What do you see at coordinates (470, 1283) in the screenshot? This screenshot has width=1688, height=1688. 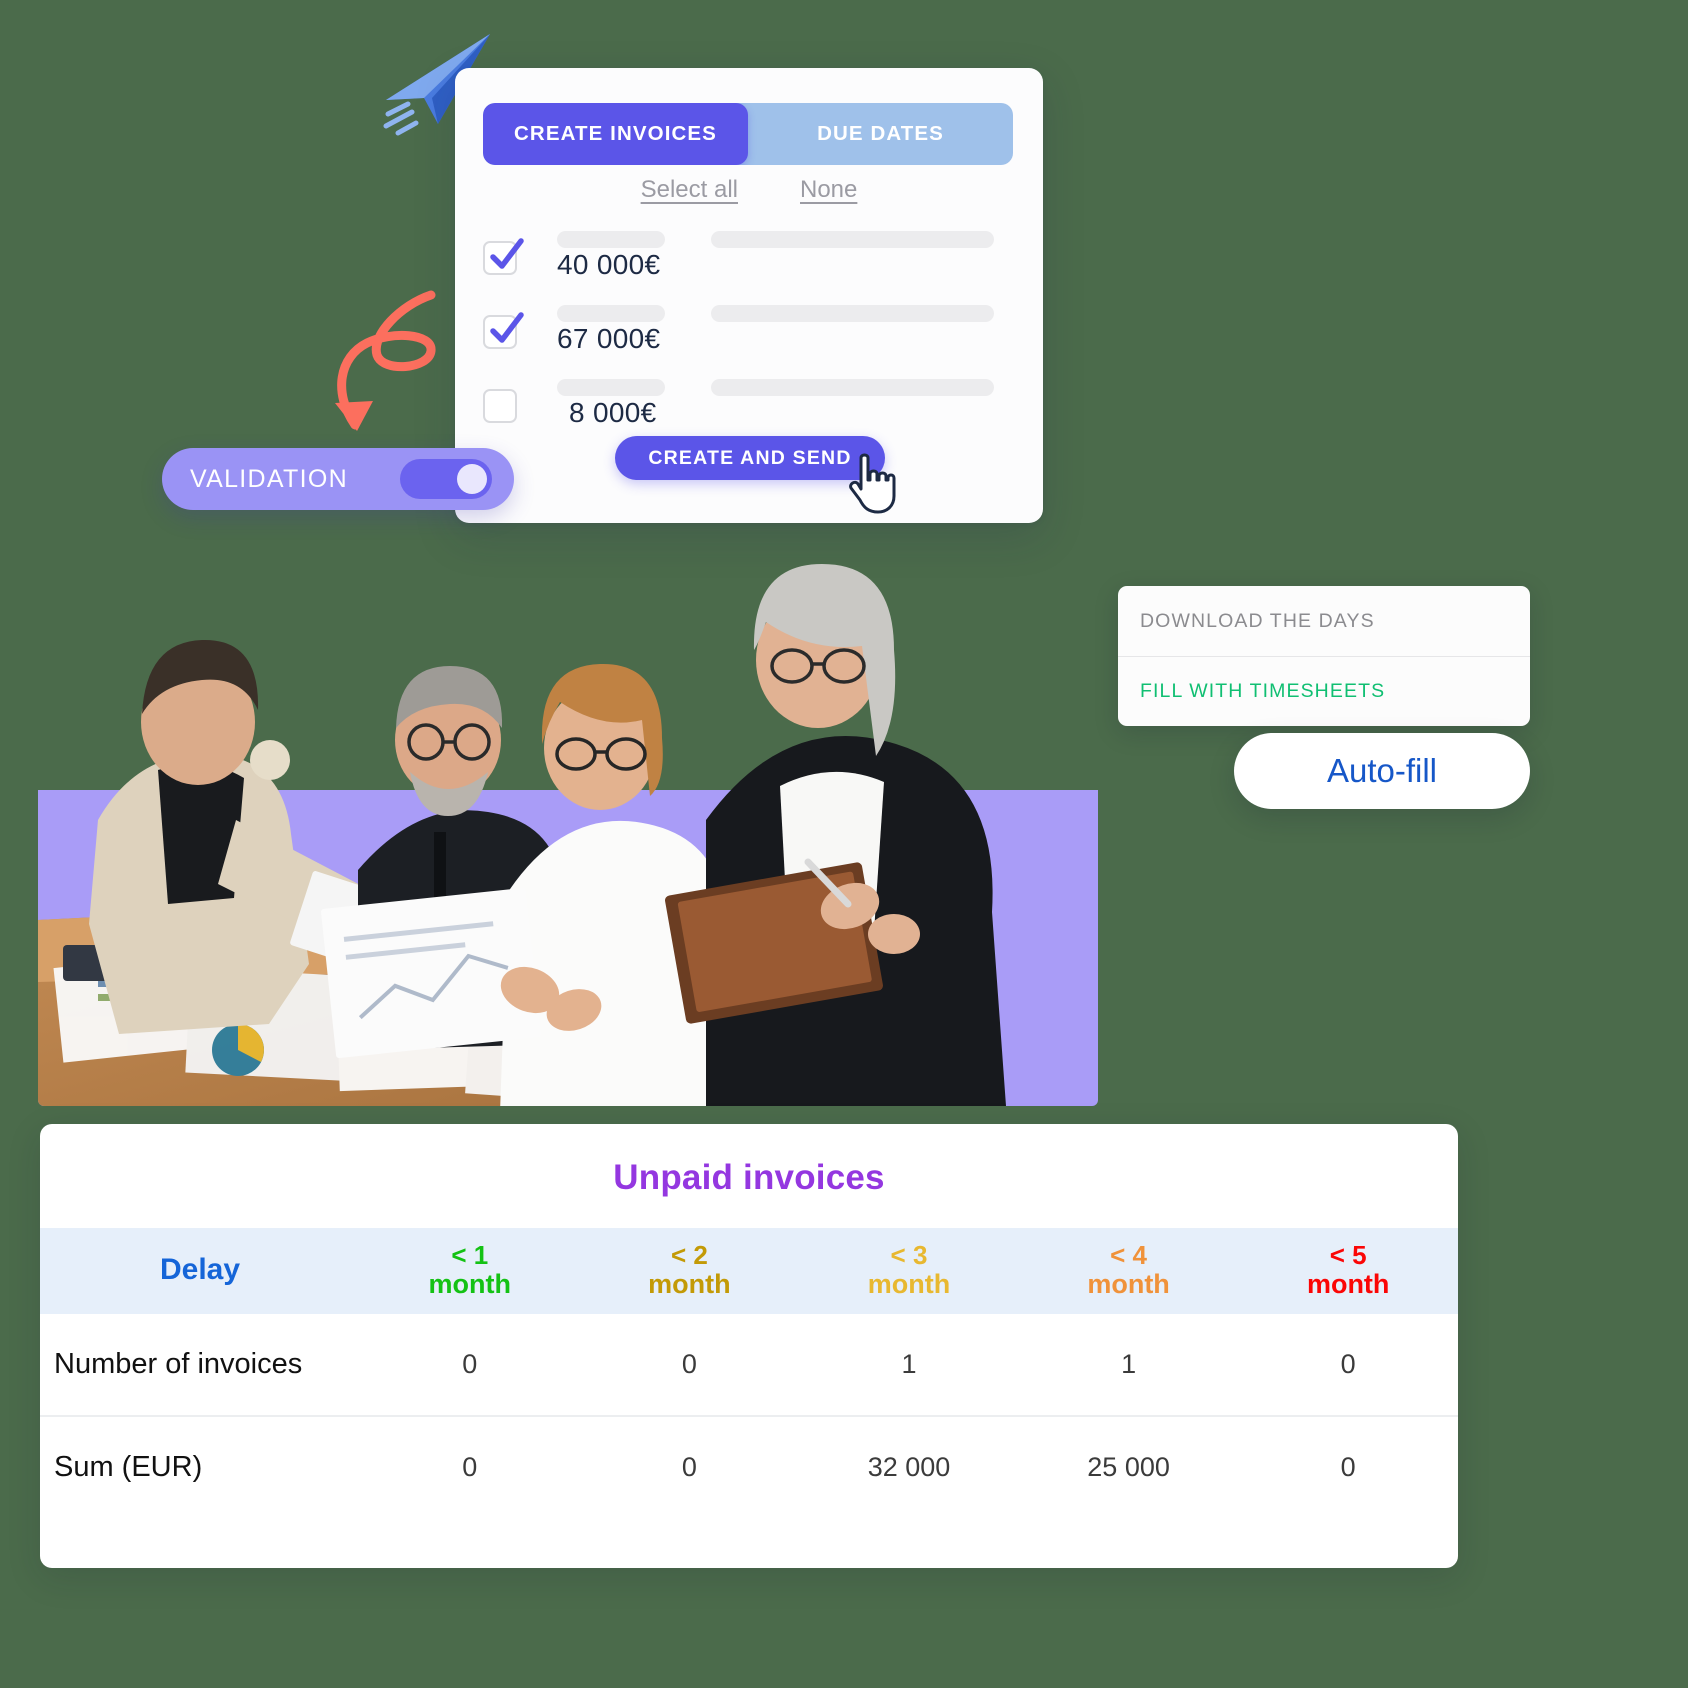 I see `column-header-lt-1-suffix: month` at bounding box center [470, 1283].